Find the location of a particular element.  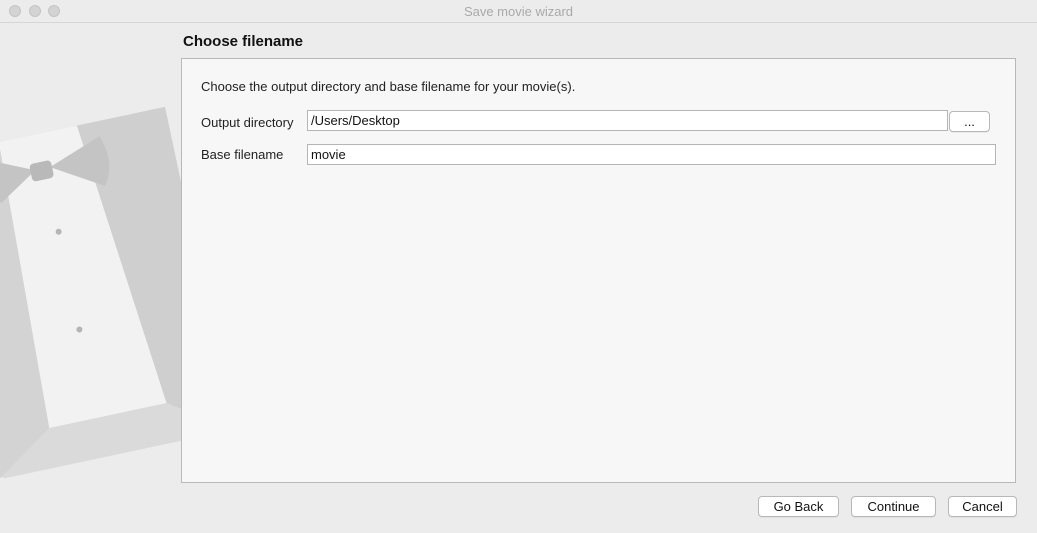

continue-button: Continue is located at coordinates (893, 506).